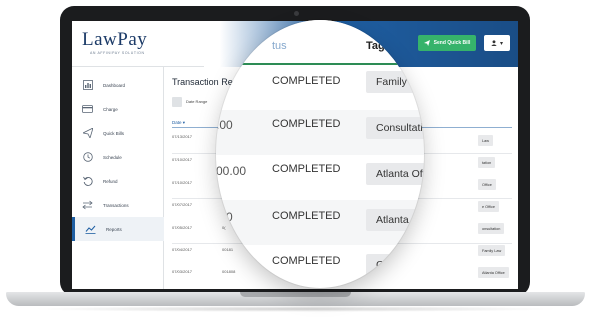 The image size is (591, 326). I want to click on clock-icon, so click(87, 157).